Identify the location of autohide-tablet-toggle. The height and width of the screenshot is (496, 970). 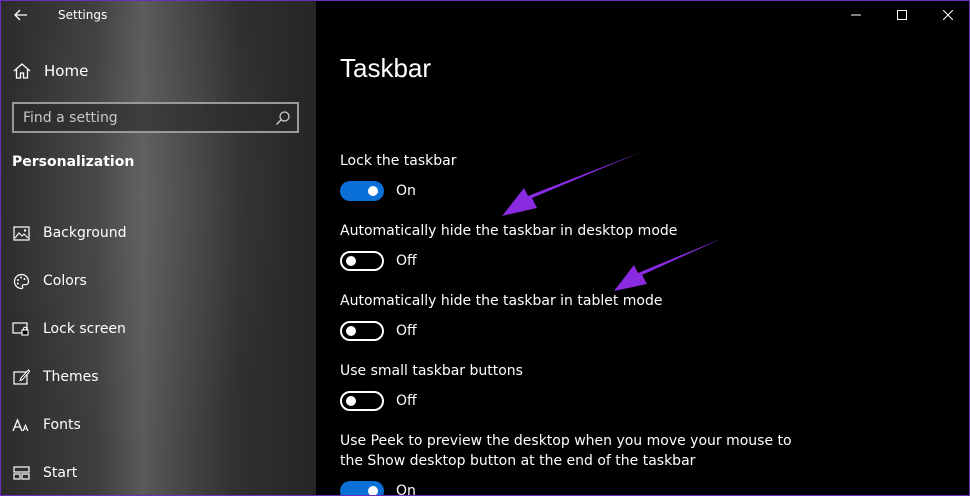
(362, 331).